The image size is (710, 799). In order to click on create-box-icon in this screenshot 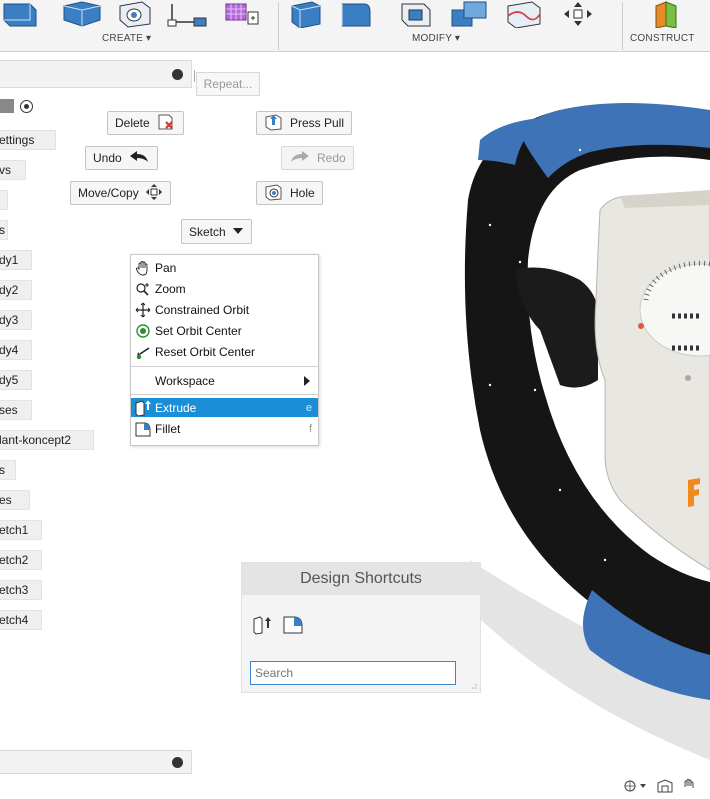, I will do `click(20, 14)`.